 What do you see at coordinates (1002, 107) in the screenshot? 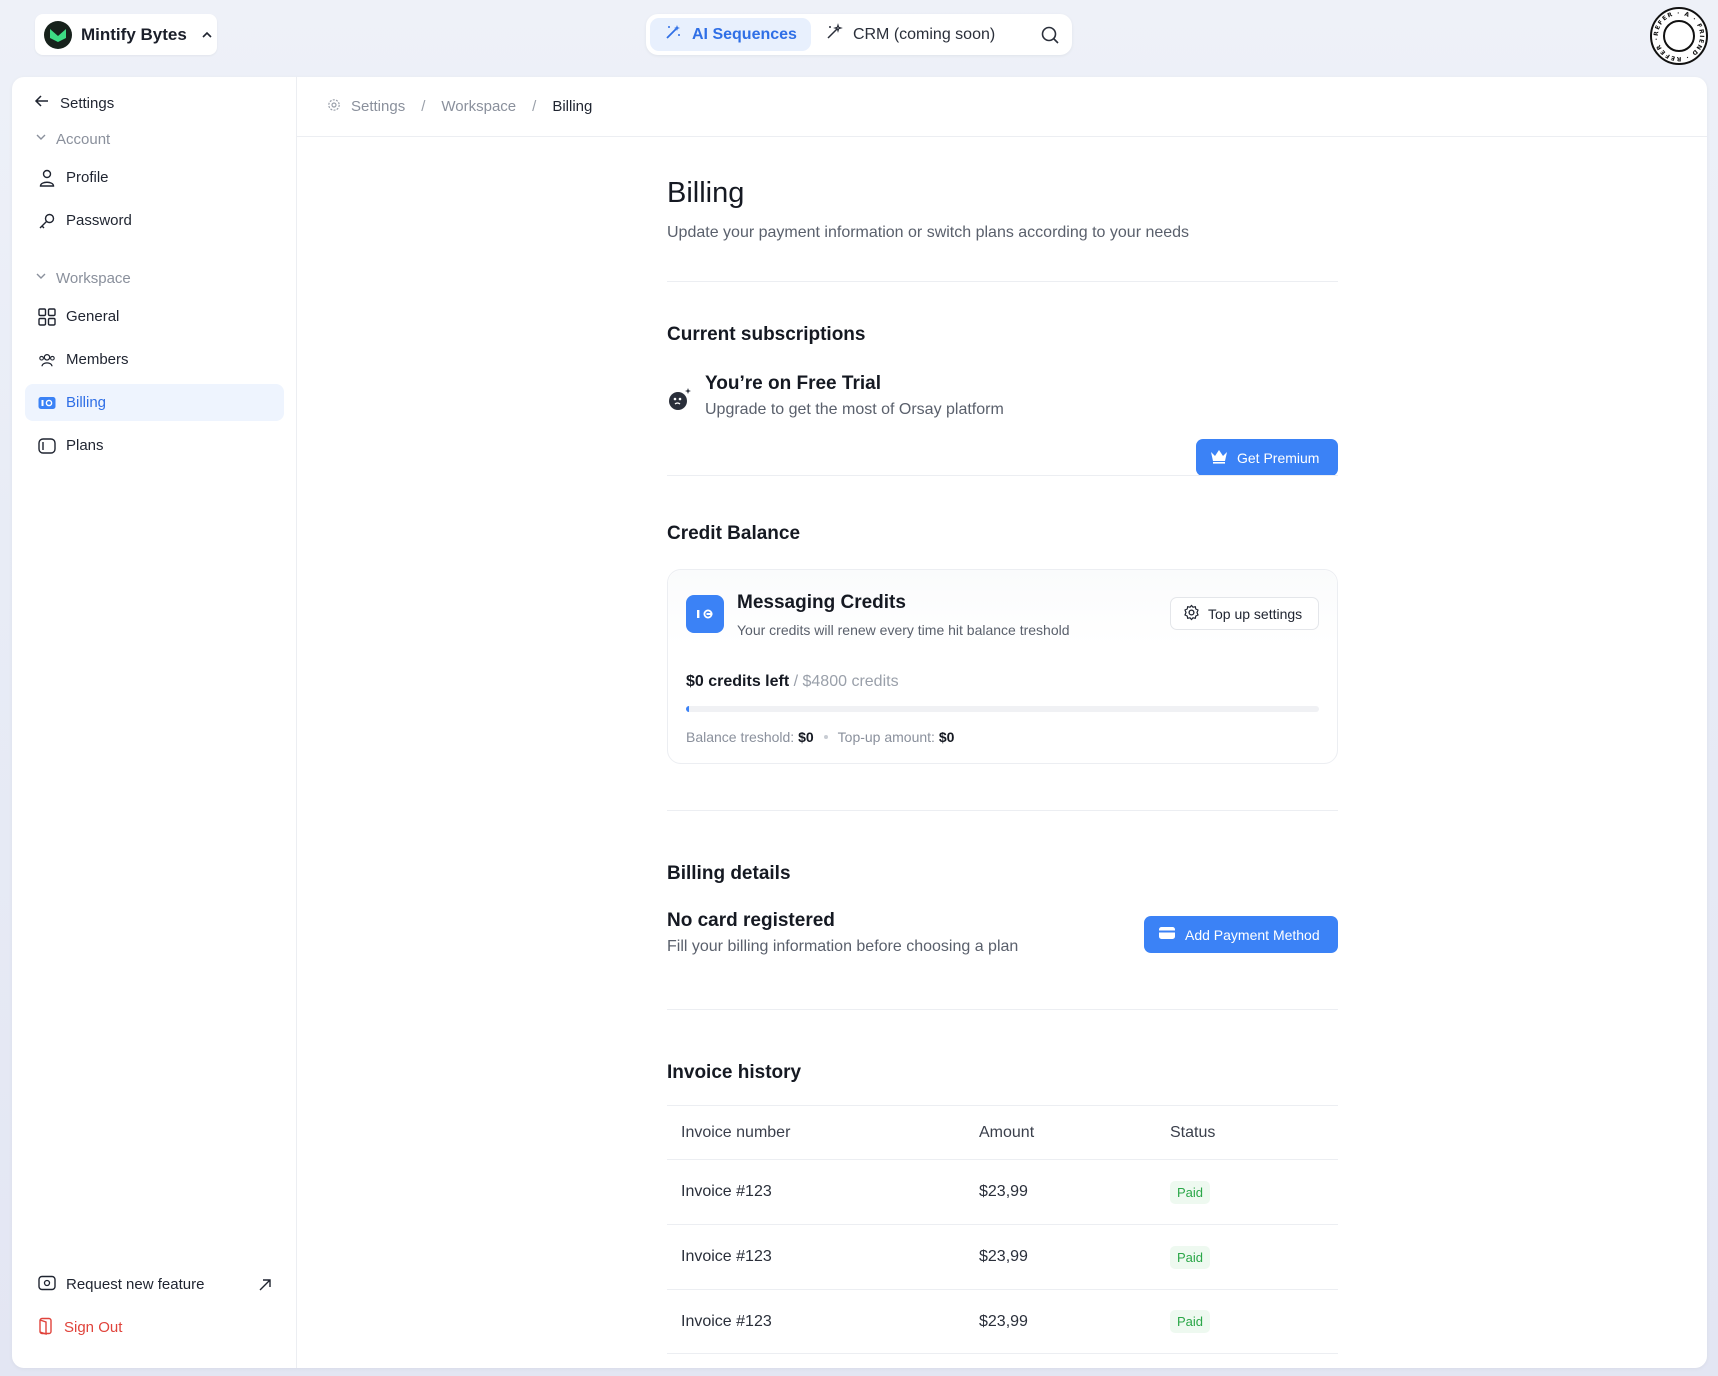
I see `breadcrumb: Settings / Workspace / Billing` at bounding box center [1002, 107].